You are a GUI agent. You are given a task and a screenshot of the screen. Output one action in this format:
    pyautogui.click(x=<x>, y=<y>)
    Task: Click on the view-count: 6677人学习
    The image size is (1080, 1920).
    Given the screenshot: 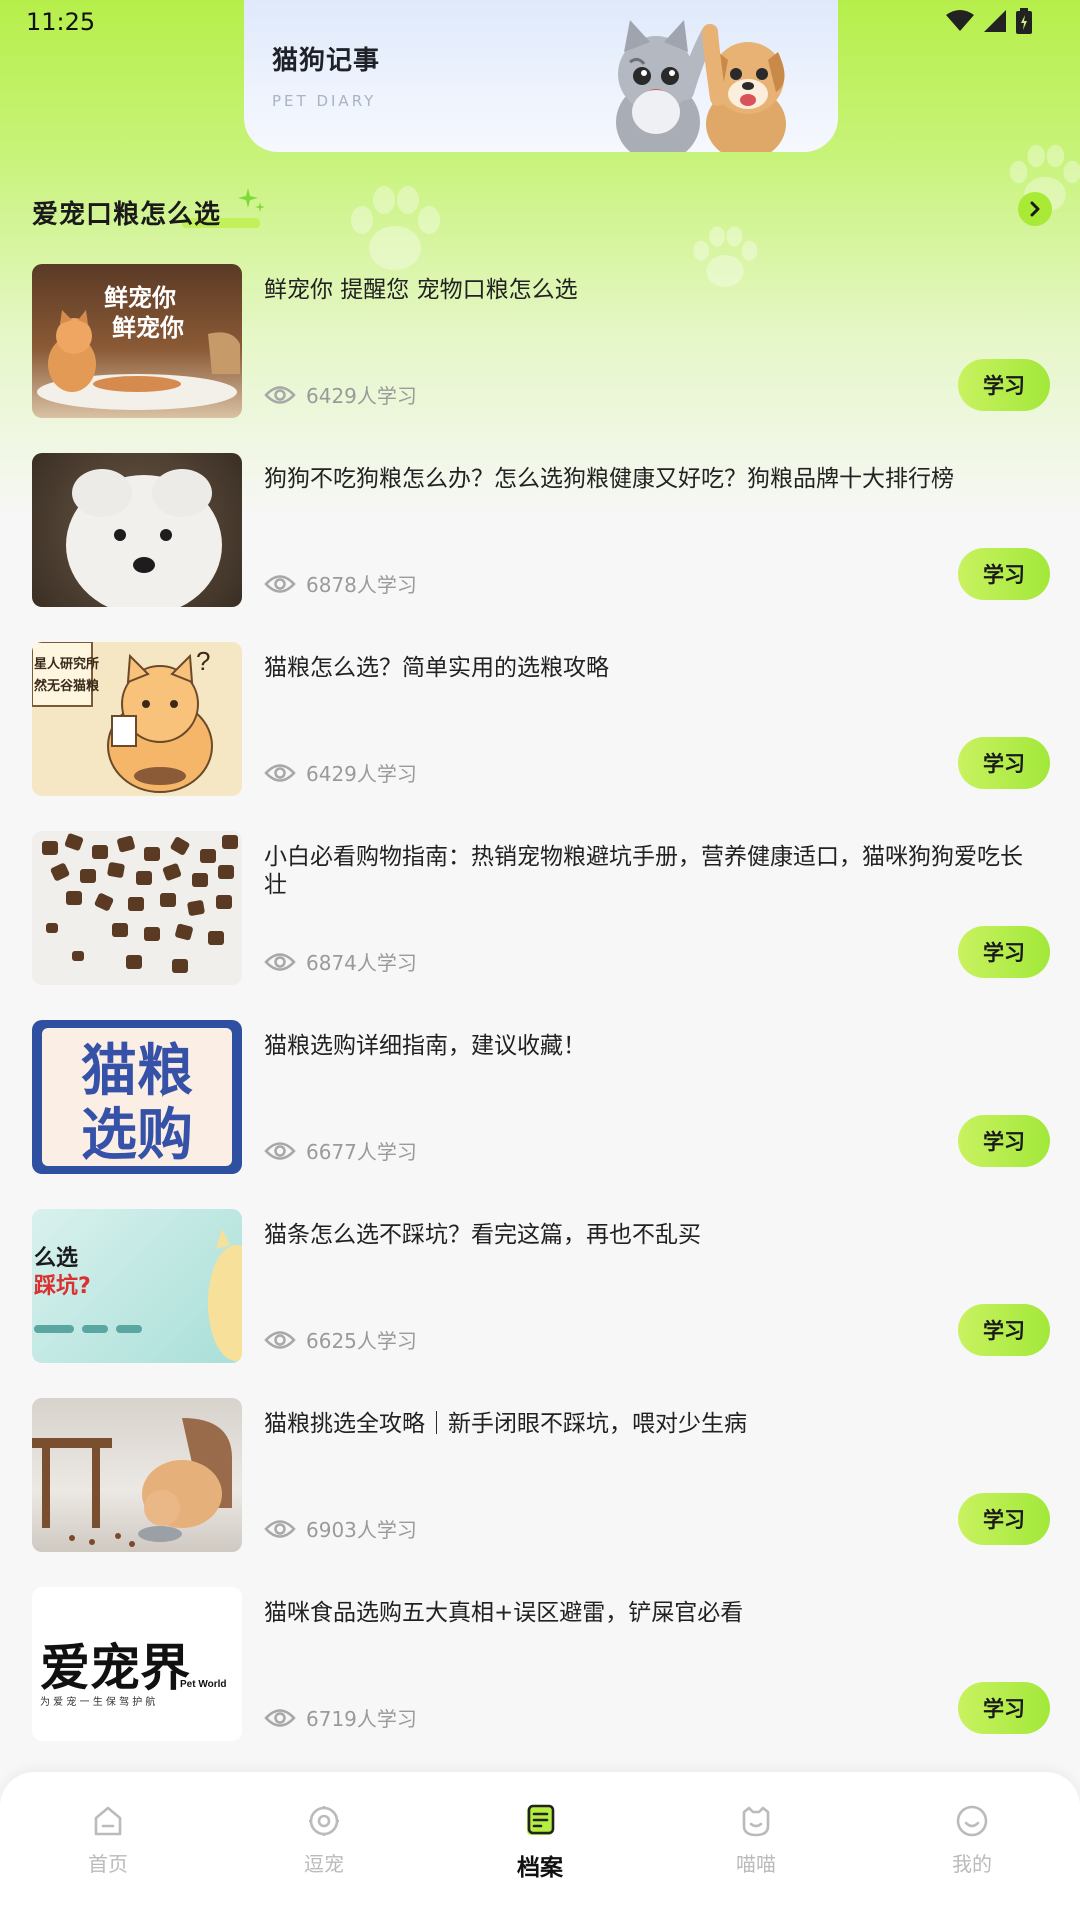 What is the action you would take?
    pyautogui.click(x=361, y=1152)
    